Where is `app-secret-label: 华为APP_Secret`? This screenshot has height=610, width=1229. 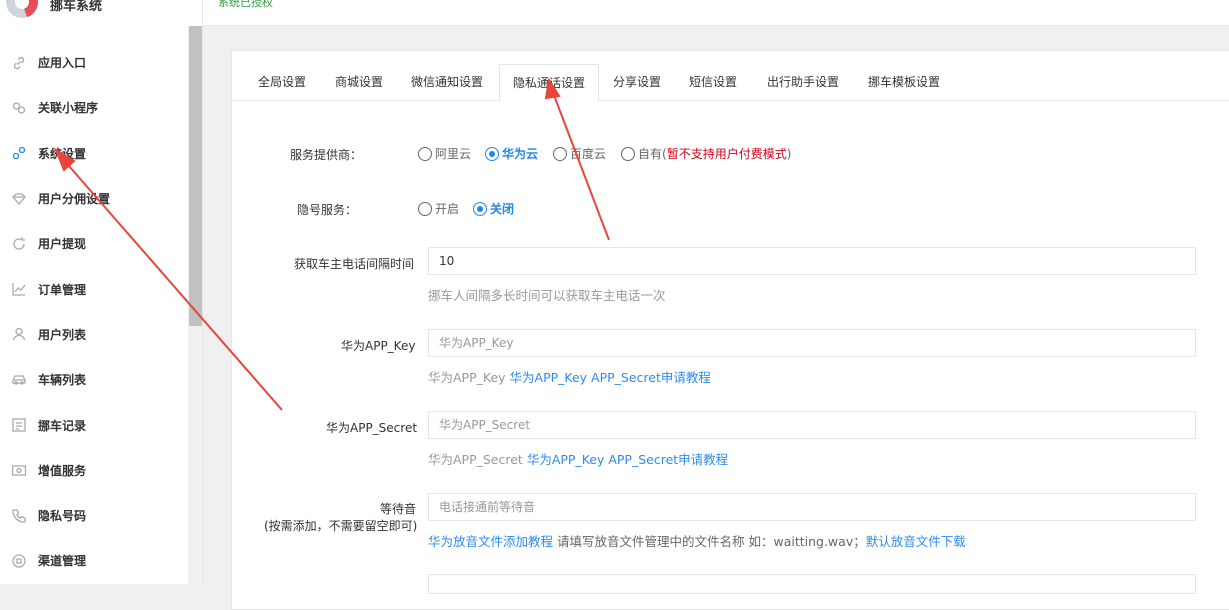
app-secret-label: 华为APP_Secret is located at coordinates (372, 428).